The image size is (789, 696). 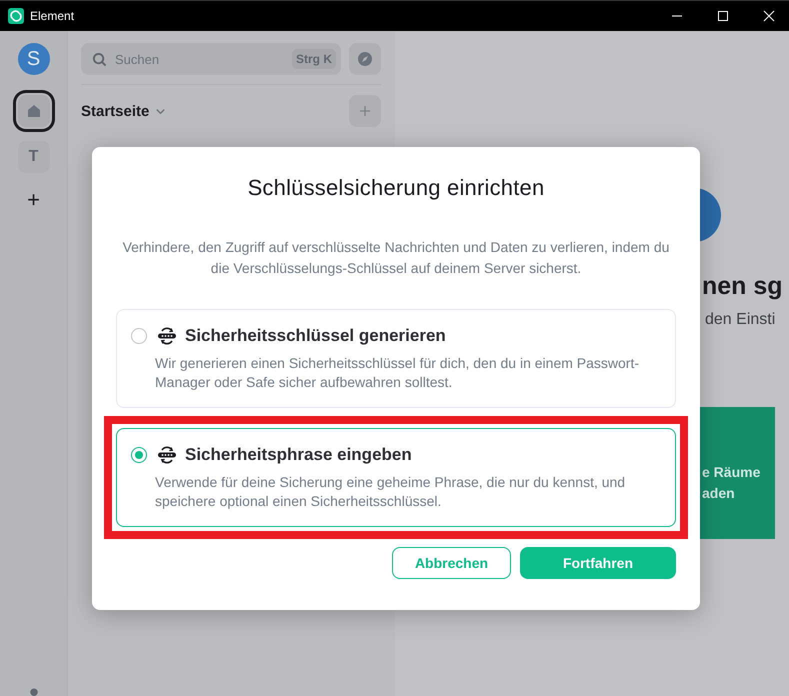 What do you see at coordinates (34, 59) in the screenshot?
I see `user-avatar: S` at bounding box center [34, 59].